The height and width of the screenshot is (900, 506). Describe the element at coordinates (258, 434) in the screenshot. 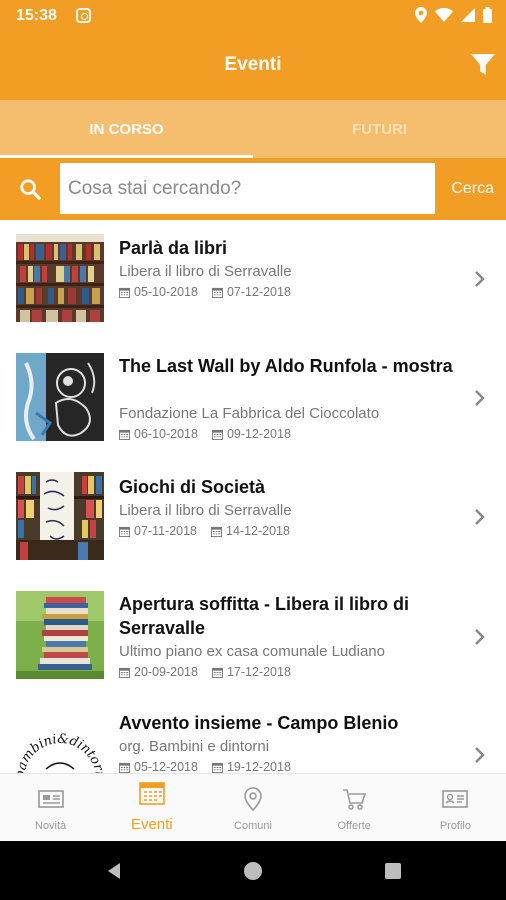

I see `event-end-date: 09-12-2018` at that location.